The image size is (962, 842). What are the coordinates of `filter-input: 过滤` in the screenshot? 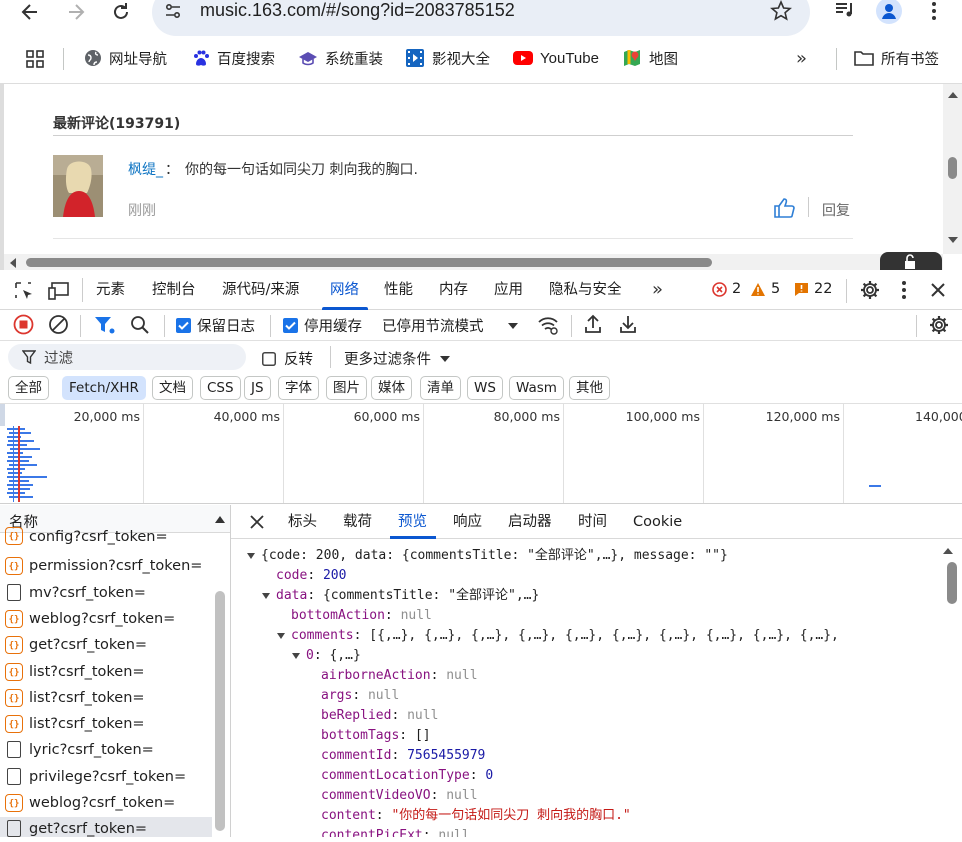 It's located at (127, 357).